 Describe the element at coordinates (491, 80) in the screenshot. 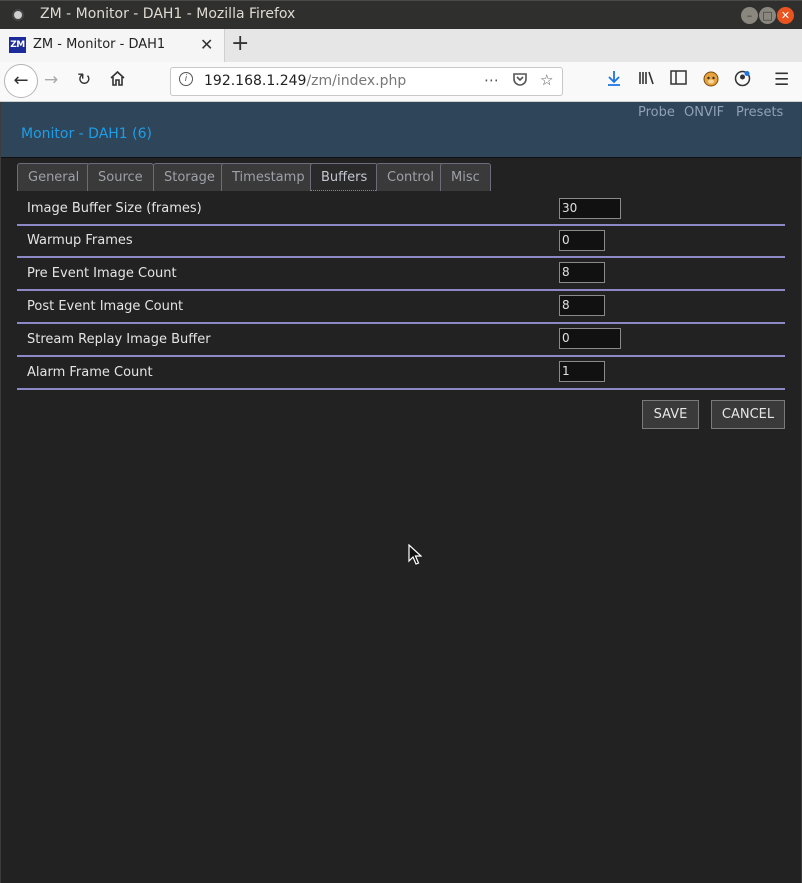

I see `page-actions-icon: ⋯` at that location.